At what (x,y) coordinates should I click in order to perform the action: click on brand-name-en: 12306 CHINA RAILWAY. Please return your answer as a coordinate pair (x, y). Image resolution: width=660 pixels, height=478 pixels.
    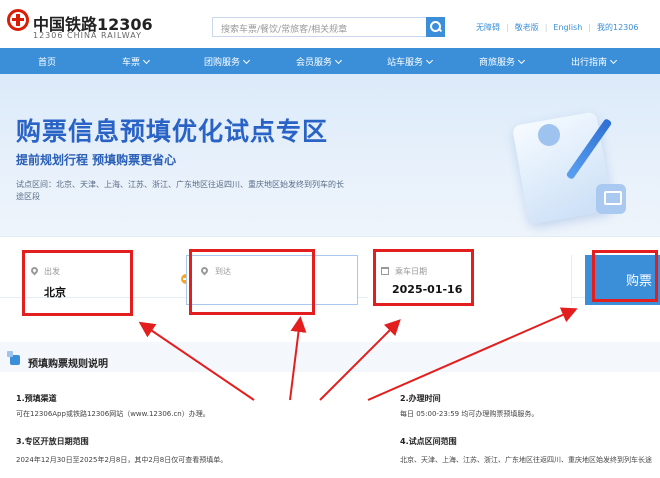
    Looking at the image, I should click on (87, 35).